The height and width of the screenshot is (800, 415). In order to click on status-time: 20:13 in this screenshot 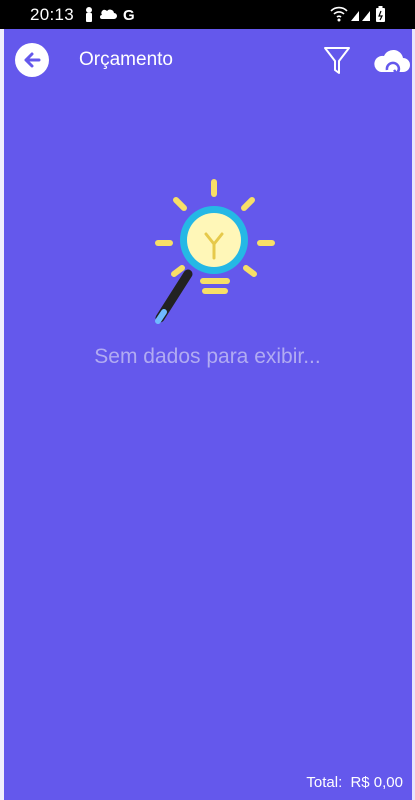, I will do `click(52, 14)`.